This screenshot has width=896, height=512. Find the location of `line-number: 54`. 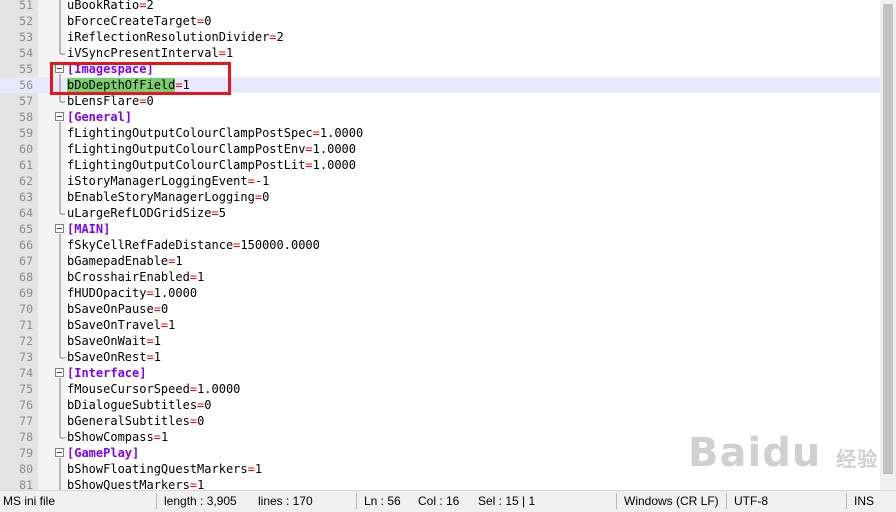

line-number: 54 is located at coordinates (26, 53).